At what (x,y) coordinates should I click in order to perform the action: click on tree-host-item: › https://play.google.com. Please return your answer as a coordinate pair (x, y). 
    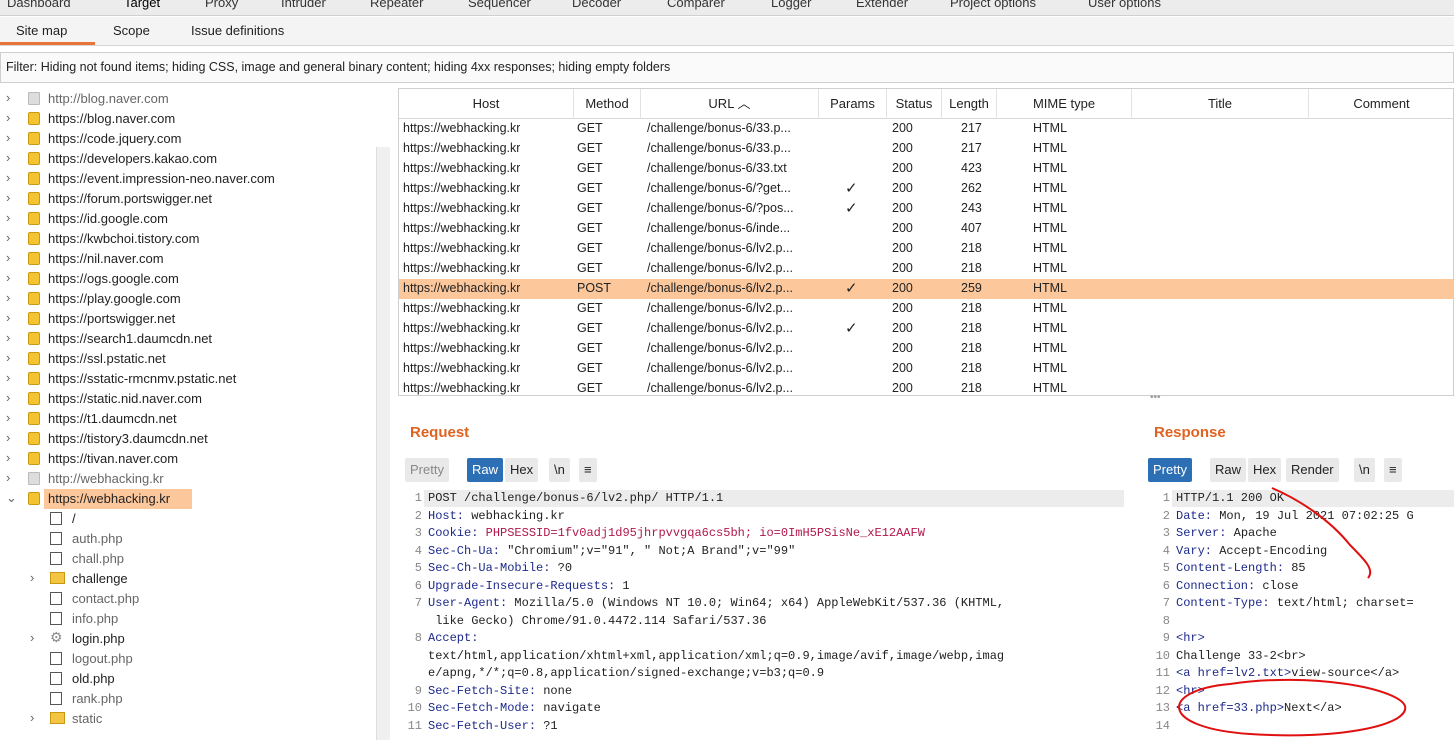
    Looking at the image, I should click on (195, 299).